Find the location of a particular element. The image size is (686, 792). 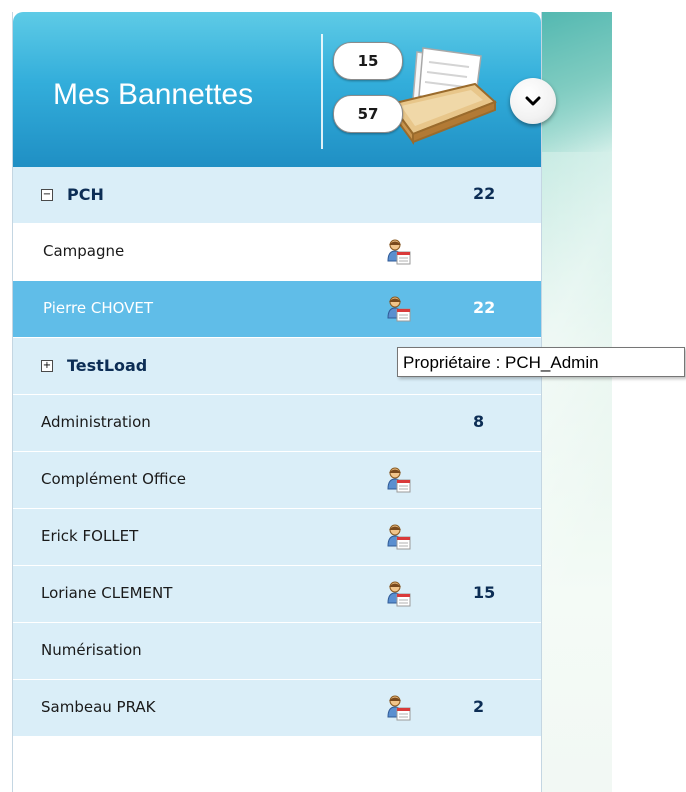

expand-toggle-icon: + is located at coordinates (47, 366).